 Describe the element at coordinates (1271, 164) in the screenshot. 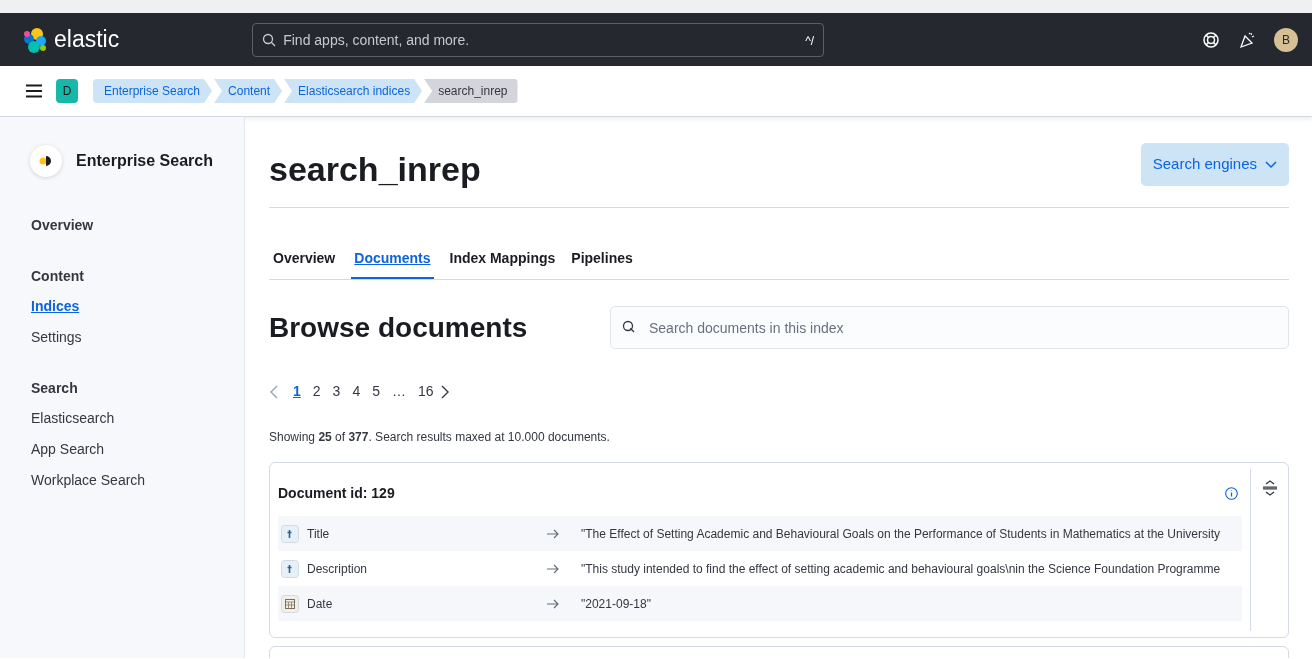

I see `chevron-down-icon` at that location.